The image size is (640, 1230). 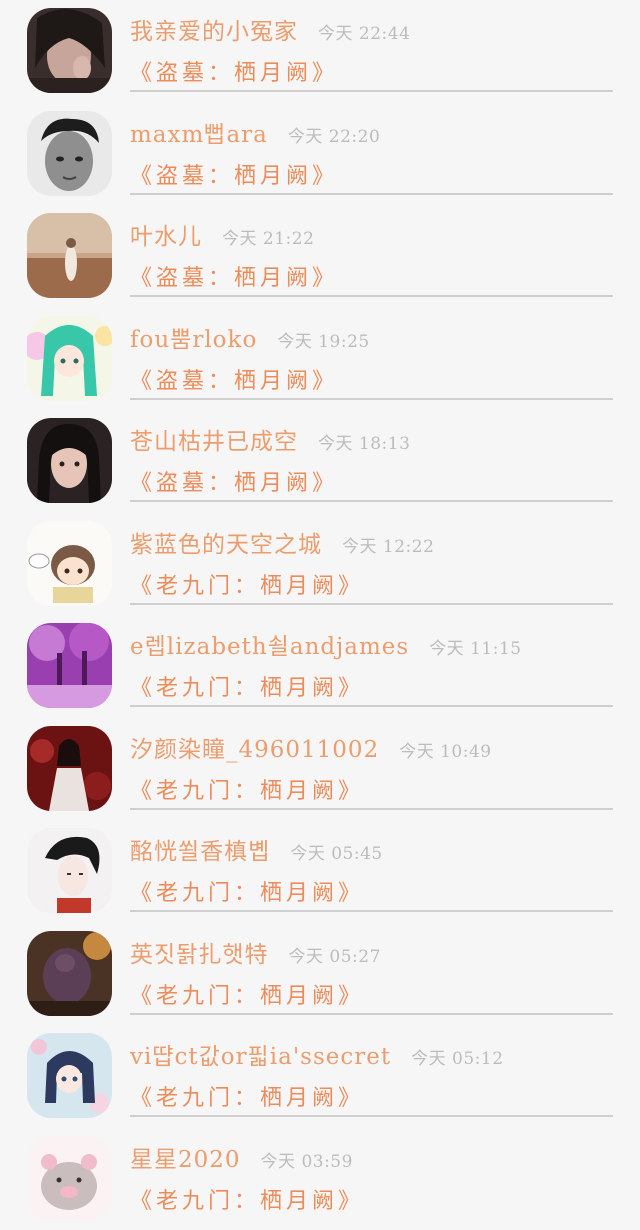 What do you see at coordinates (320, 769) in the screenshot?
I see `comment-row: 汐颜染瞳_496011002 今天 10:49 《老九门：栖月阙》` at bounding box center [320, 769].